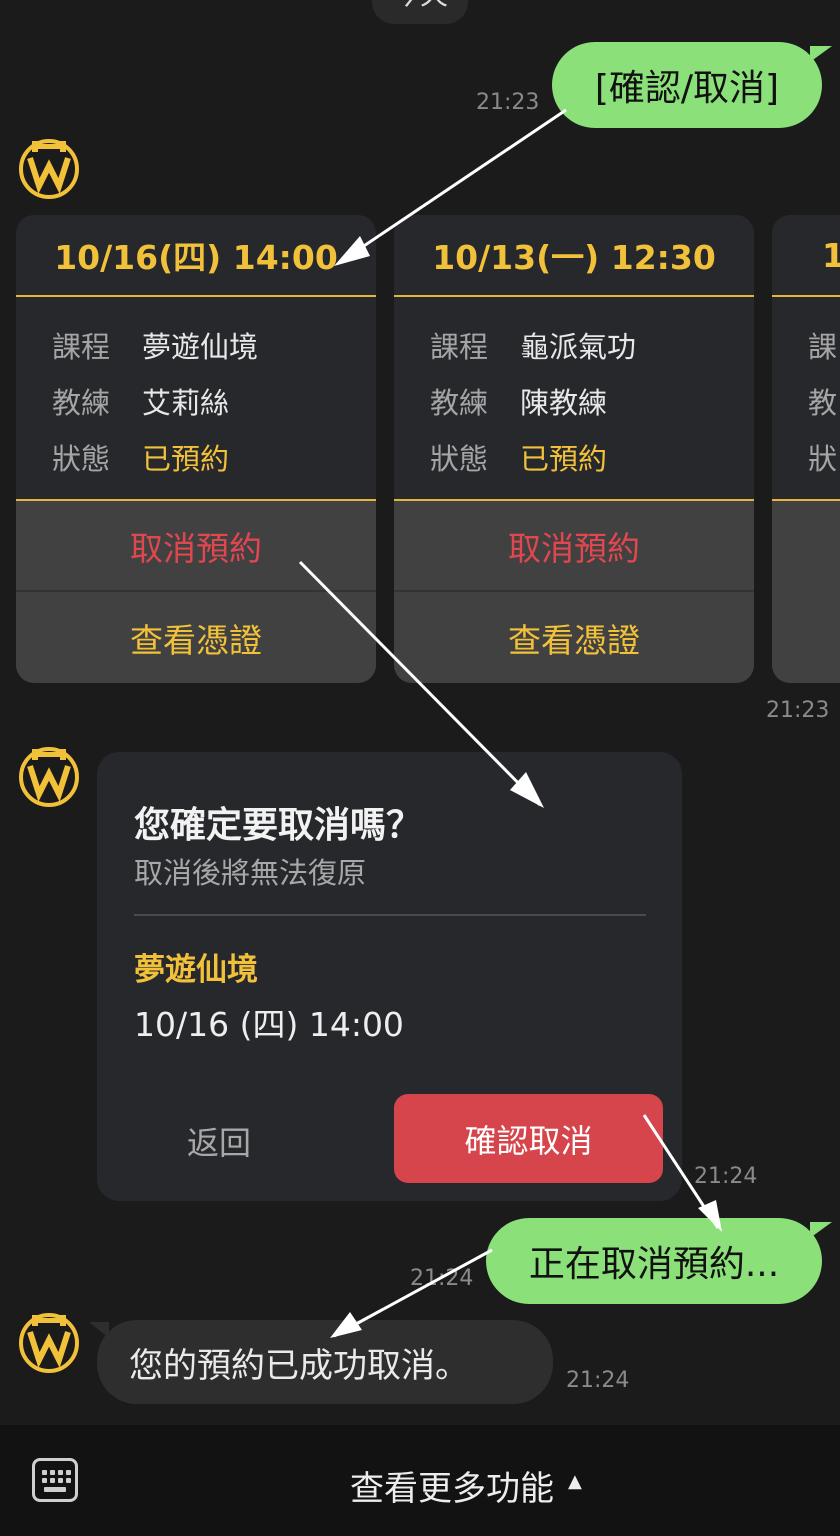 The image size is (840, 1536). What do you see at coordinates (453, 186) in the screenshot?
I see `arrow-to-card` at bounding box center [453, 186].